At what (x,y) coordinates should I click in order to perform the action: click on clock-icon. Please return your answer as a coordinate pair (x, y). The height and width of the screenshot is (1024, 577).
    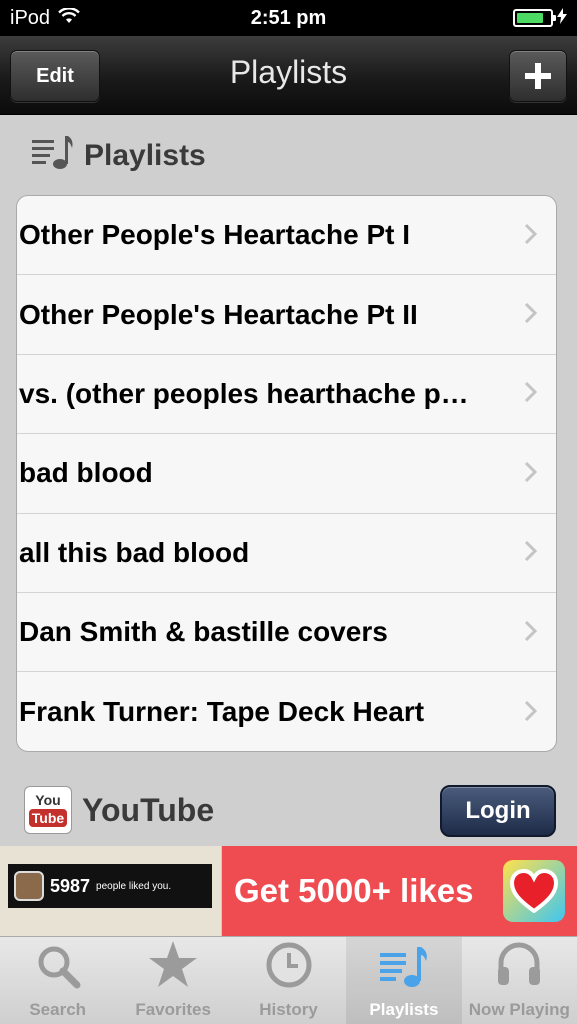
    Looking at the image, I should click on (289, 967).